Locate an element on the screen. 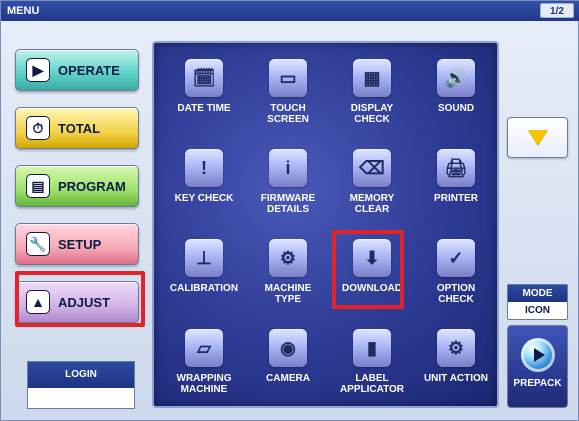 Image resolution: width=579 pixels, height=421 pixels. login-box: LOGIN is located at coordinates (81, 385).